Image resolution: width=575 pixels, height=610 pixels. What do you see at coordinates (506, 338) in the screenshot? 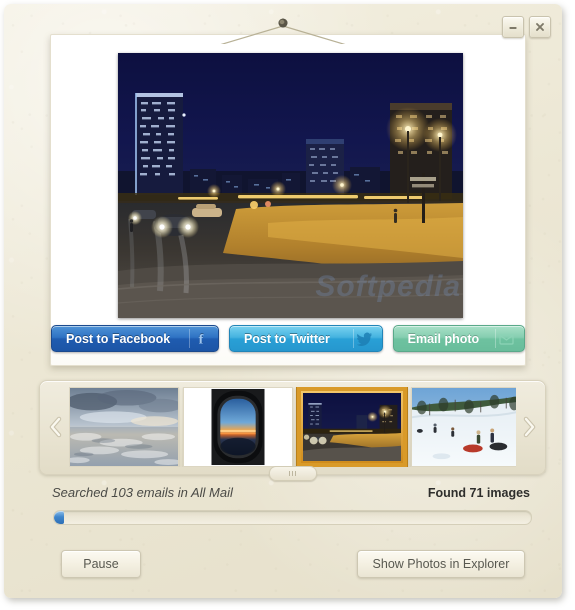
I see `envelope-icon` at bounding box center [506, 338].